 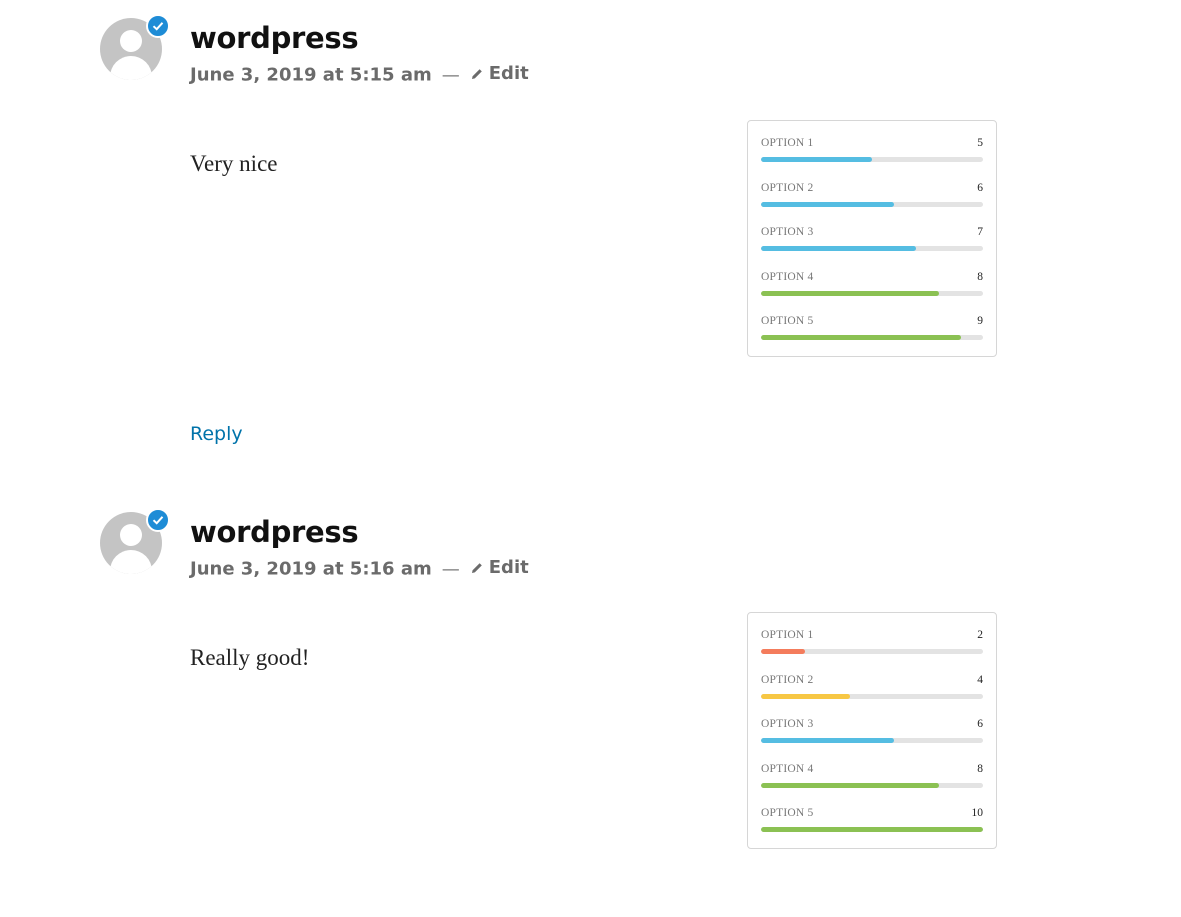 What do you see at coordinates (234, 163) in the screenshot?
I see `comment-text: Very nice` at bounding box center [234, 163].